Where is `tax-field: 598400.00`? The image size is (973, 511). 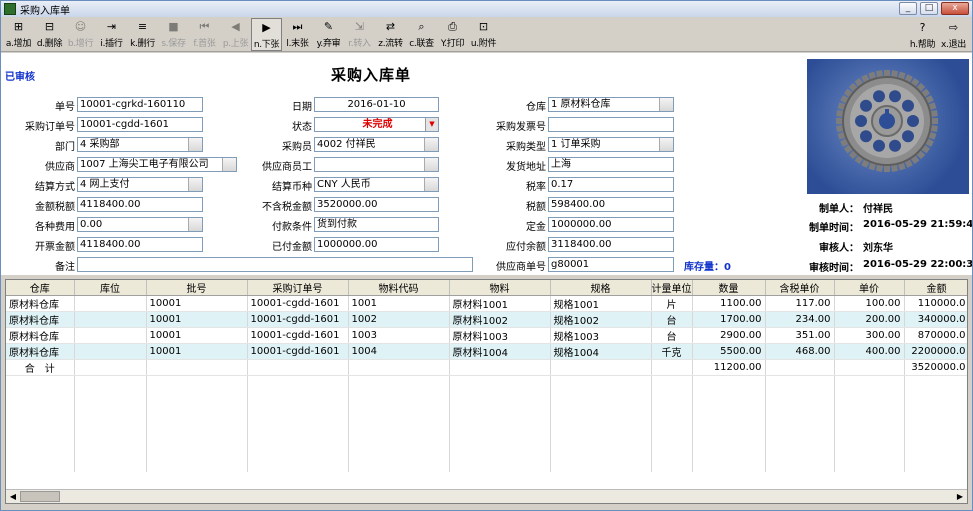
tax-field: 598400.00 is located at coordinates (611, 204).